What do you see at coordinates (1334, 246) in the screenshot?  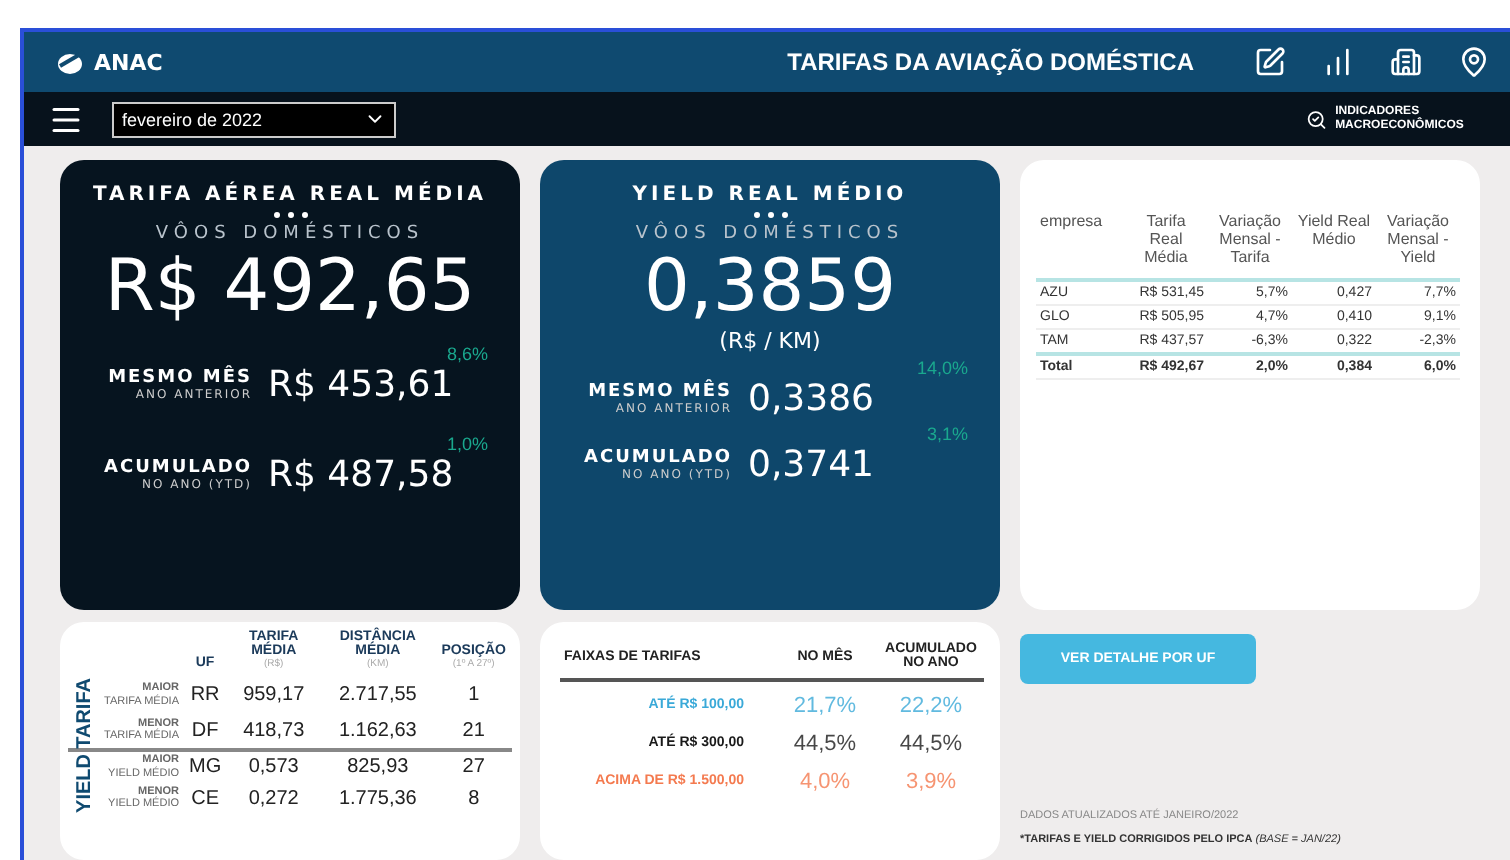 I see `column-header: Yield Real Médio` at bounding box center [1334, 246].